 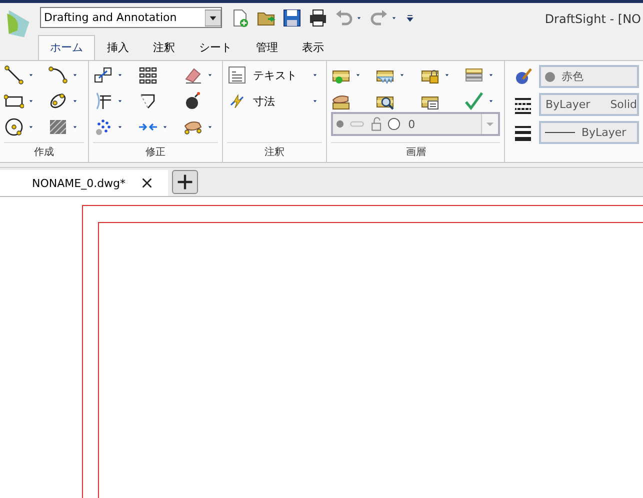 I want to click on panel-title: 画層, so click(x=415, y=152).